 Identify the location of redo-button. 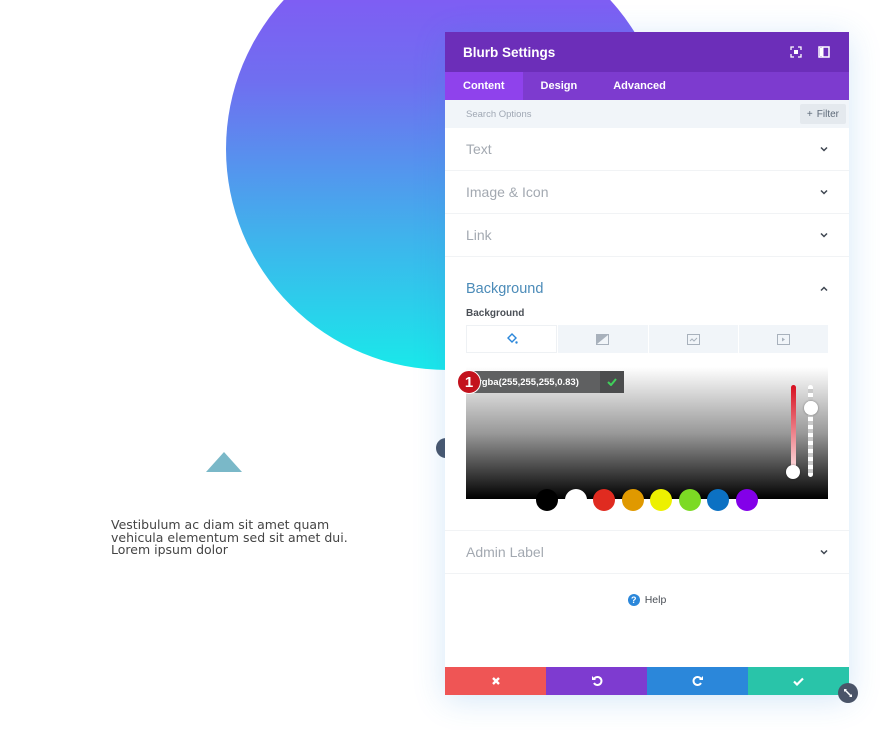
(697, 681).